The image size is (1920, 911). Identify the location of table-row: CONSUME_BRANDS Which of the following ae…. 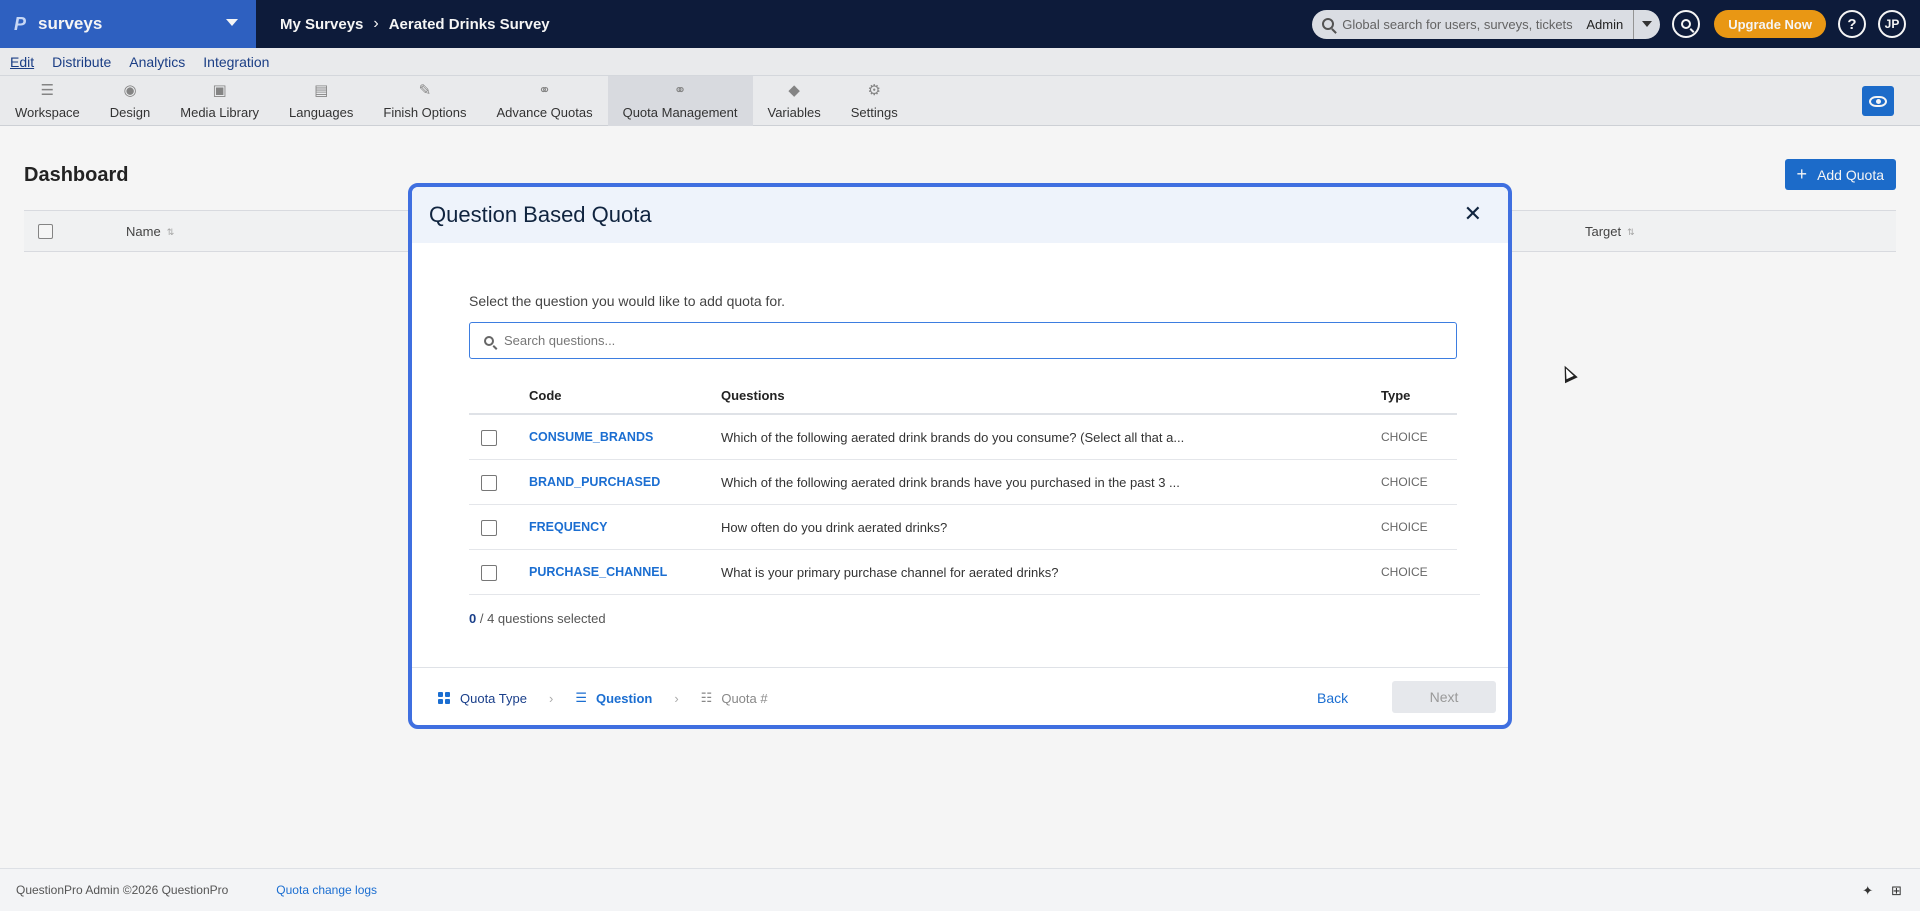
(963, 437).